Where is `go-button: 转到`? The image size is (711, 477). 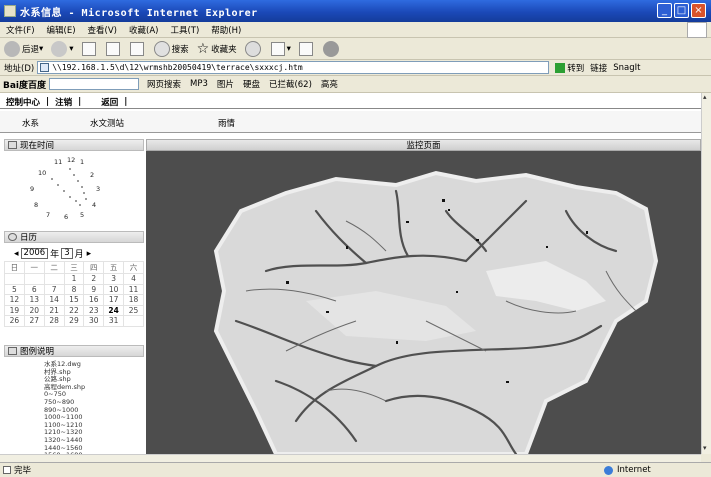 go-button: 转到 is located at coordinates (575, 68).